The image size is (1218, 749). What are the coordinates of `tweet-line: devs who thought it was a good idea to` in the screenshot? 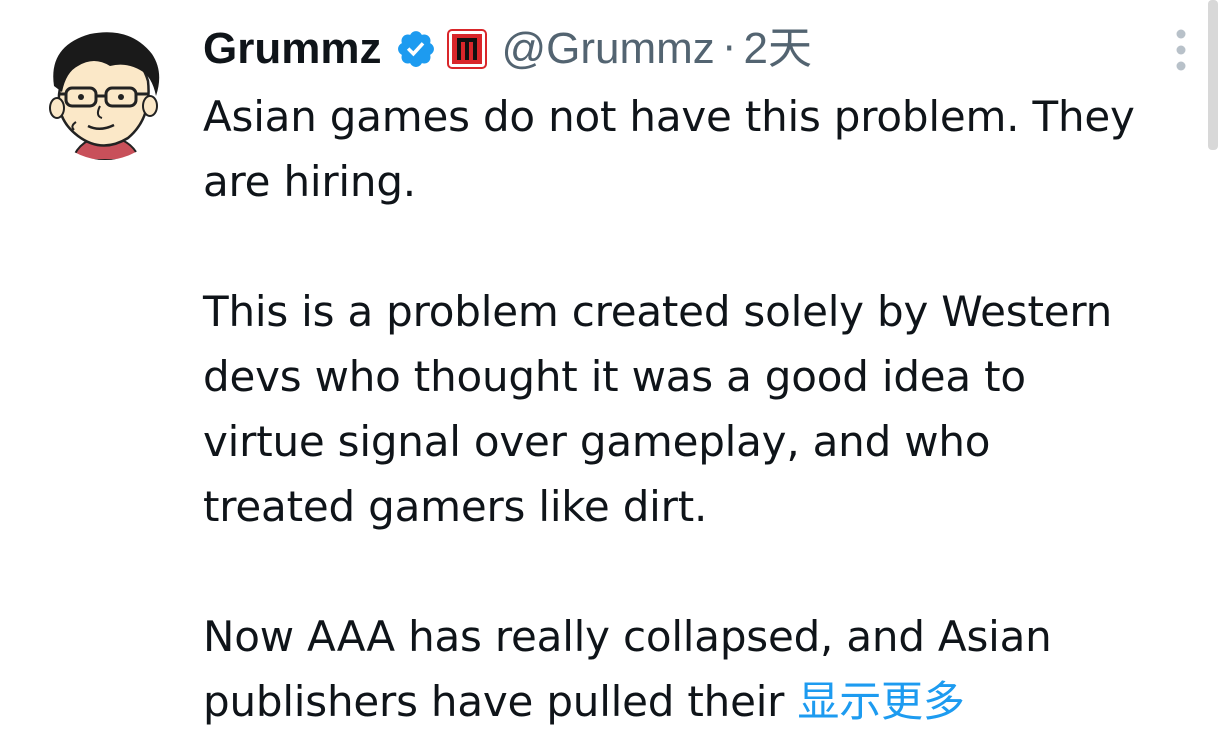 It's located at (614, 376).